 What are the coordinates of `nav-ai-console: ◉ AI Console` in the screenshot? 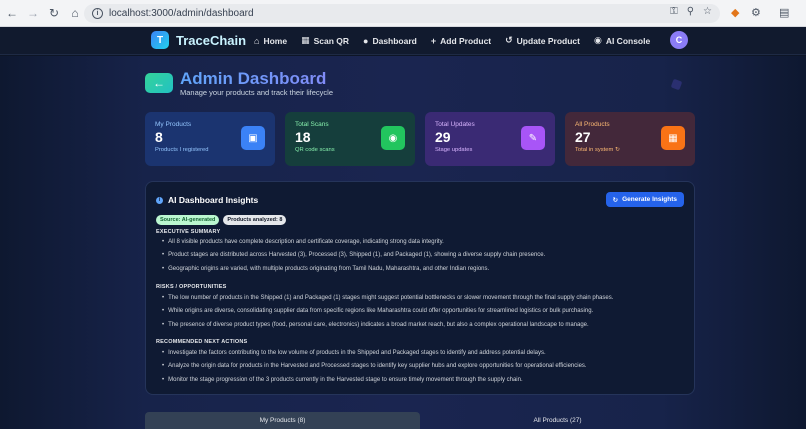 It's located at (622, 40).